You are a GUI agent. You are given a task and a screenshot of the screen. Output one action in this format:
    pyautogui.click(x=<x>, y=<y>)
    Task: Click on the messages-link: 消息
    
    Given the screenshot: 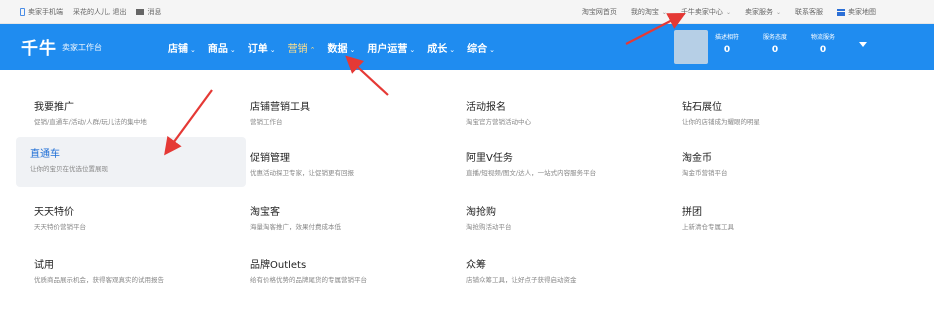 What is the action you would take?
    pyautogui.click(x=148, y=12)
    